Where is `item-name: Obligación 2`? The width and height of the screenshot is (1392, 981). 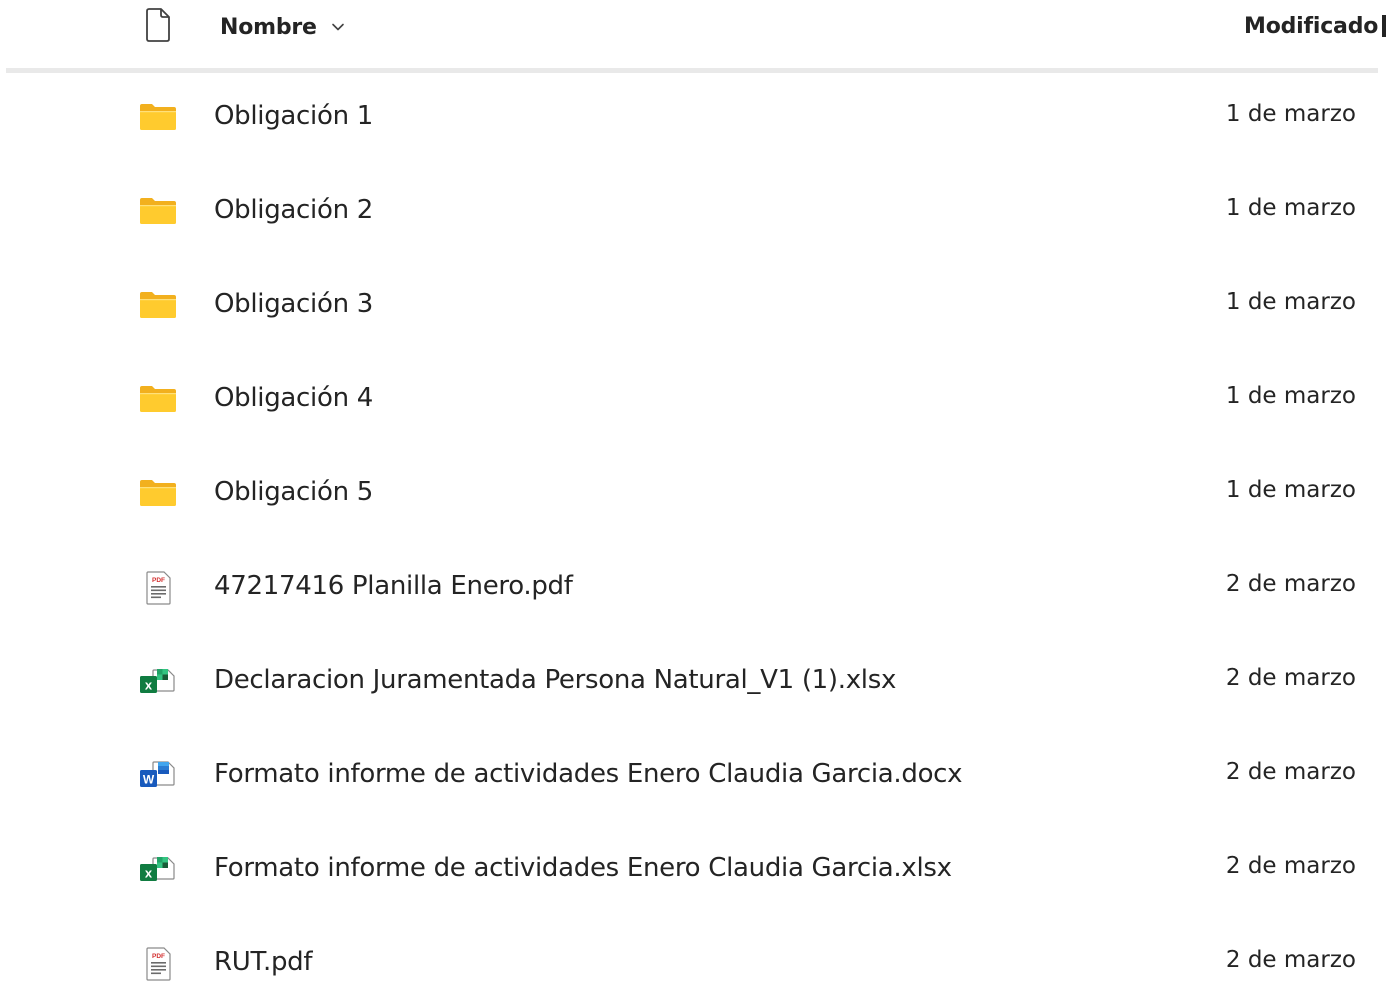
item-name: Obligación 2 is located at coordinates (293, 210).